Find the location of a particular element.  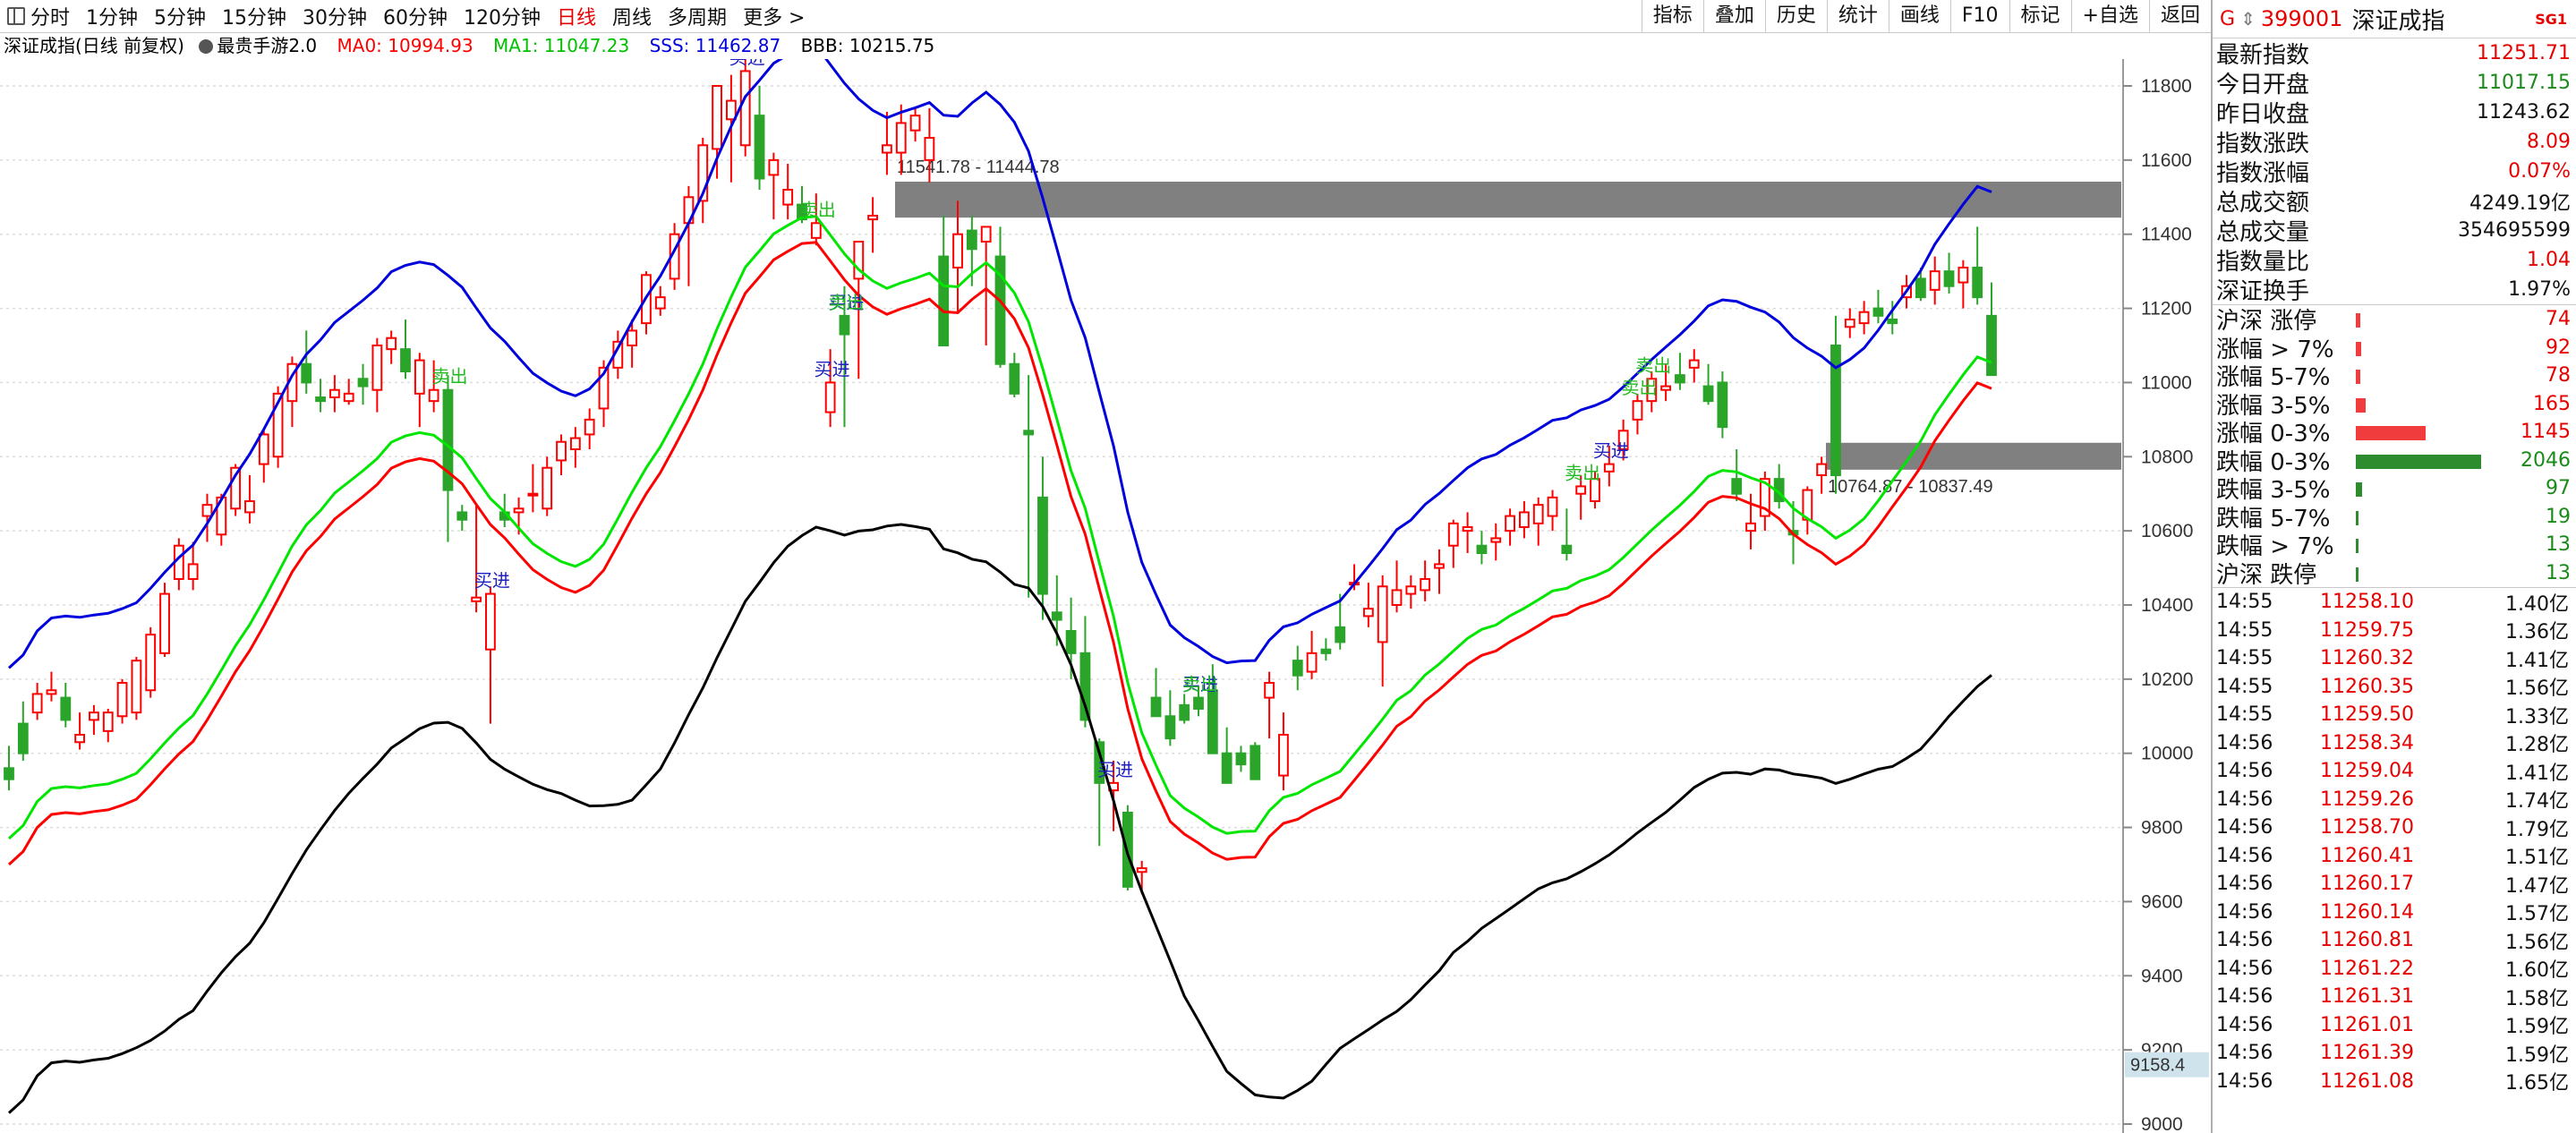

layout-icon is located at coordinates (16, 16).